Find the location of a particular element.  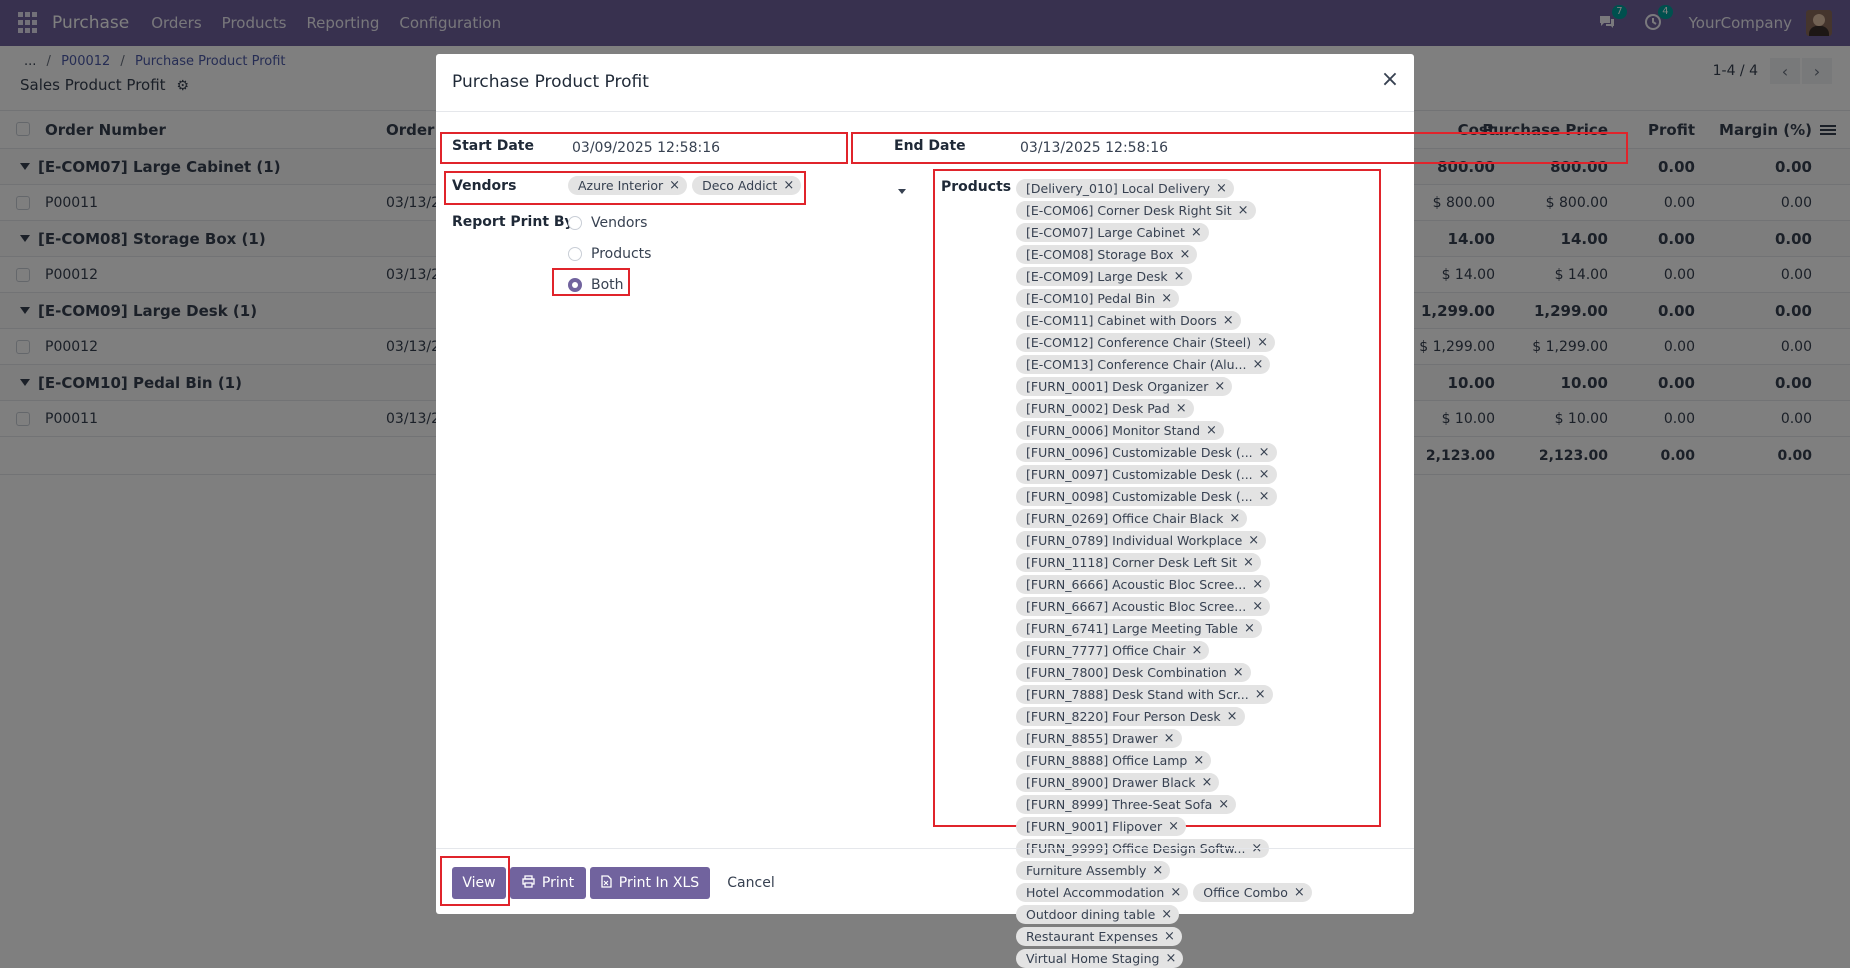

vendor-tag: Azure Interior × is located at coordinates (628, 185).